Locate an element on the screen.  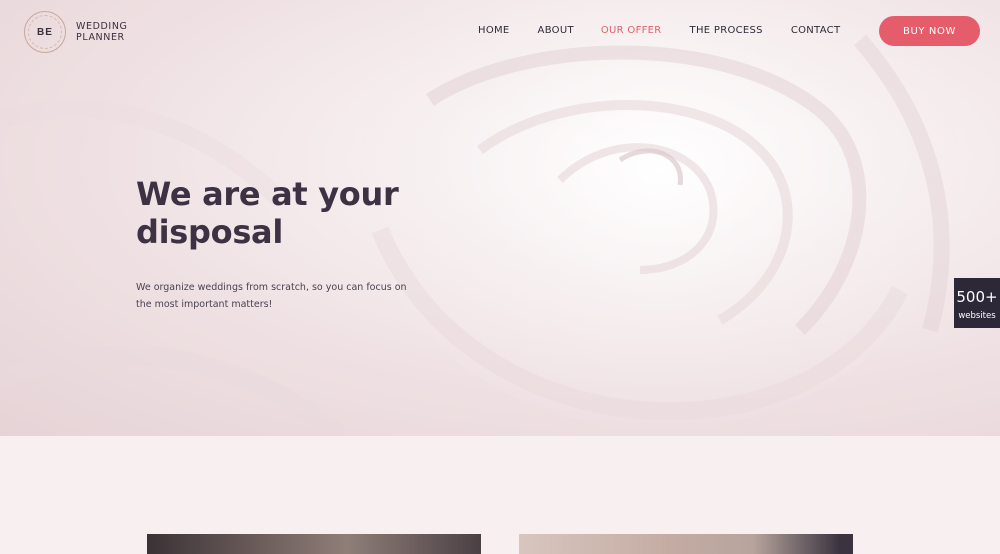
nav-item-contact: CONTACT is located at coordinates (816, 30).